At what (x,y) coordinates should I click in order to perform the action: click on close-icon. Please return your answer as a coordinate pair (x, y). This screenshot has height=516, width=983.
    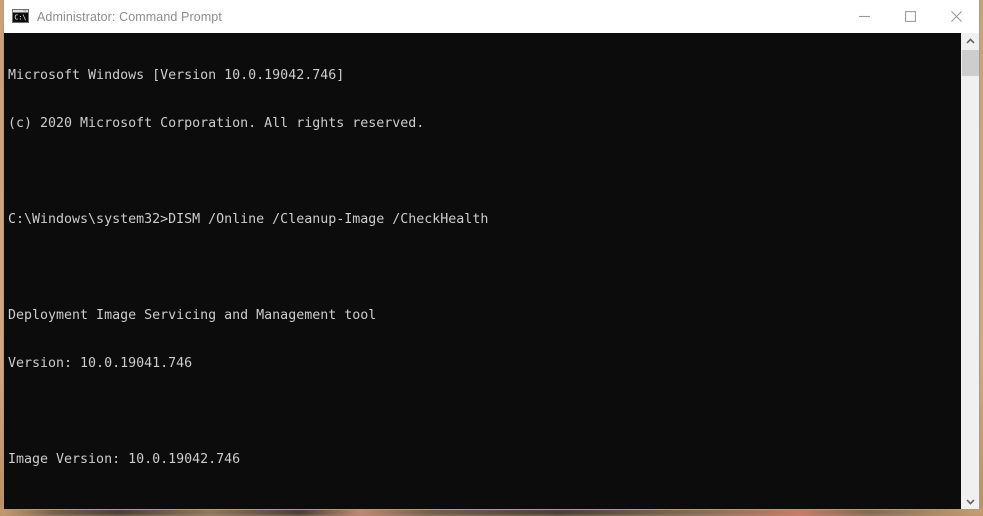
    Looking at the image, I should click on (956, 16).